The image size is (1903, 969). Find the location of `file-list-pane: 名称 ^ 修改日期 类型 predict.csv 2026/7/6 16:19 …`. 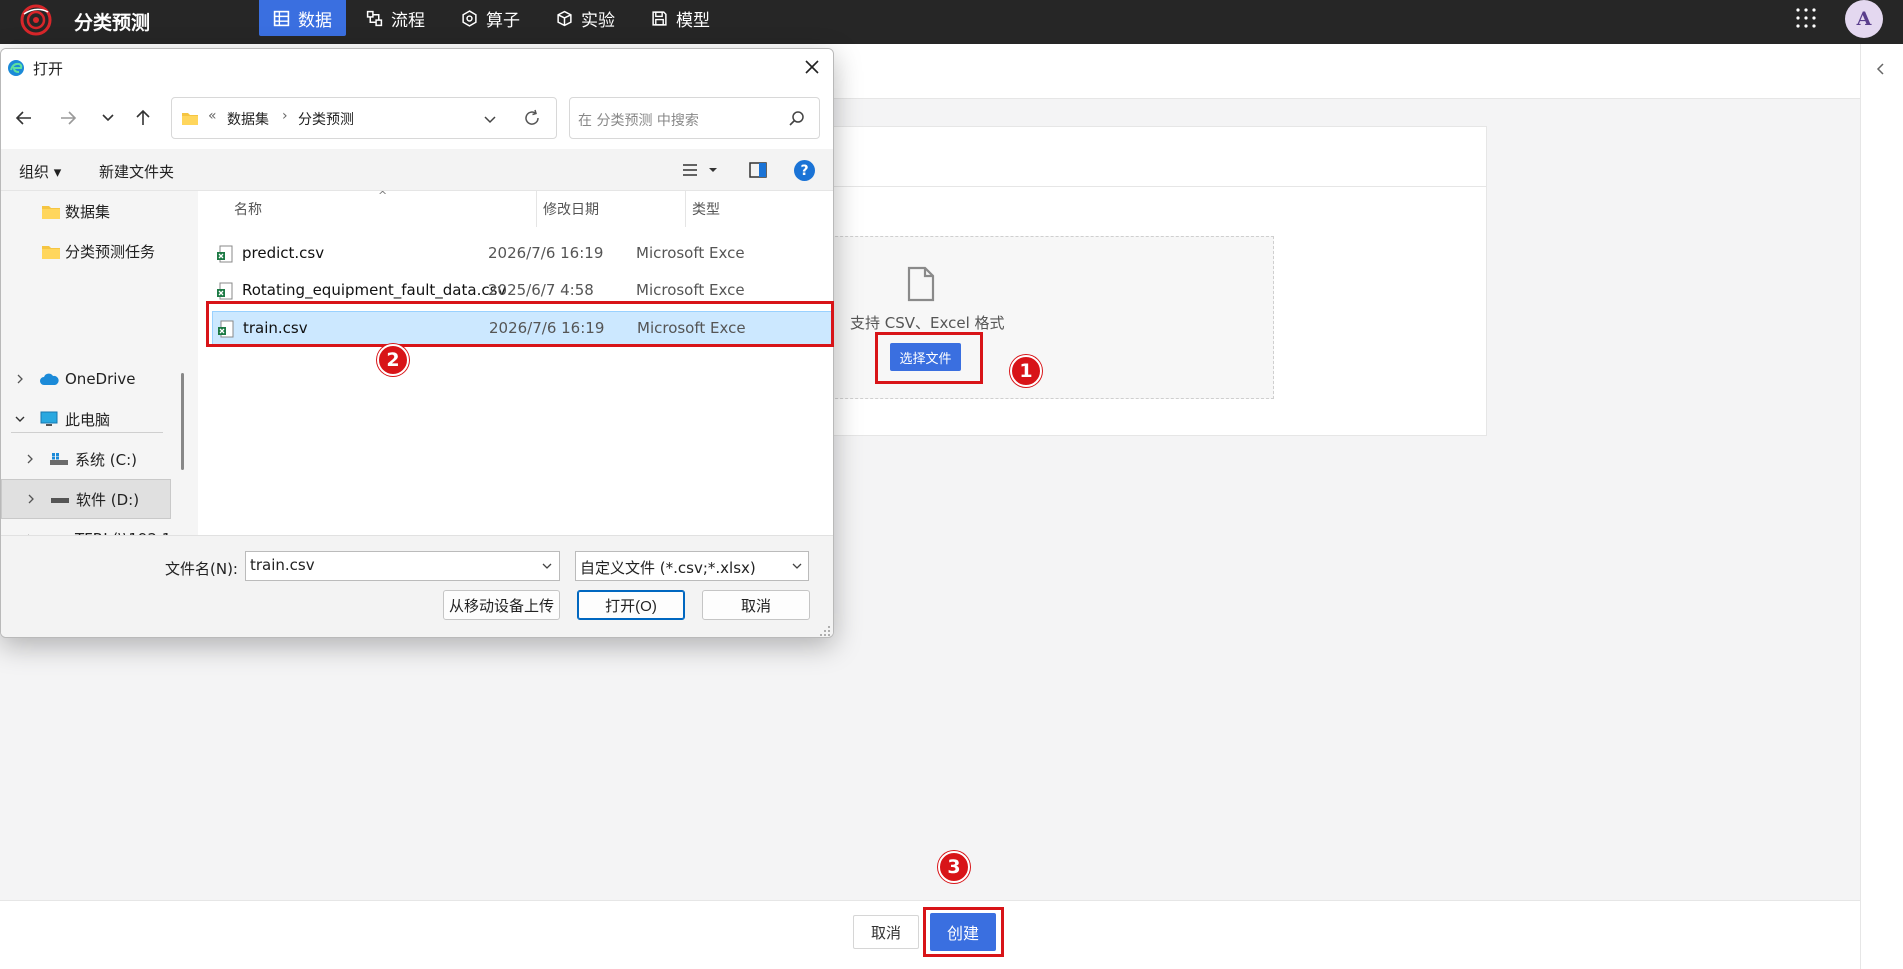

file-list-pane: 名称 ^ 修改日期 类型 predict.csv 2026/7/6 16:19 … is located at coordinates (515, 380).